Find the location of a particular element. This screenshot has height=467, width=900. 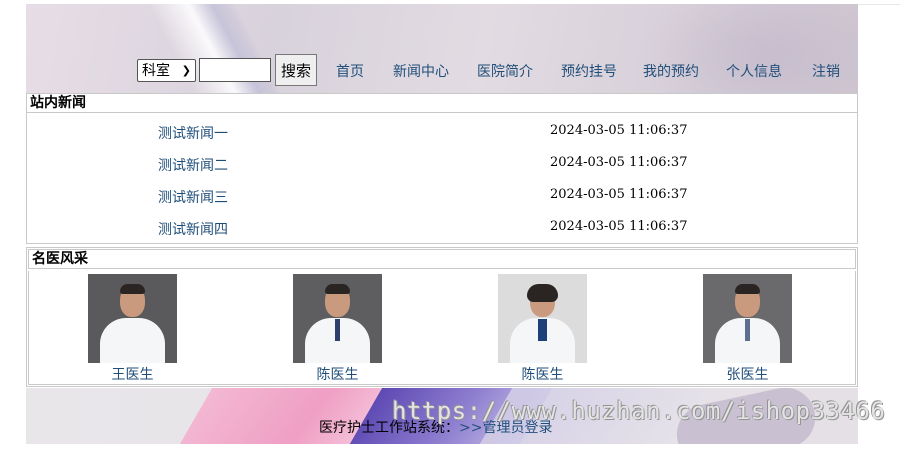

nav-logout: 注销 is located at coordinates (826, 71).